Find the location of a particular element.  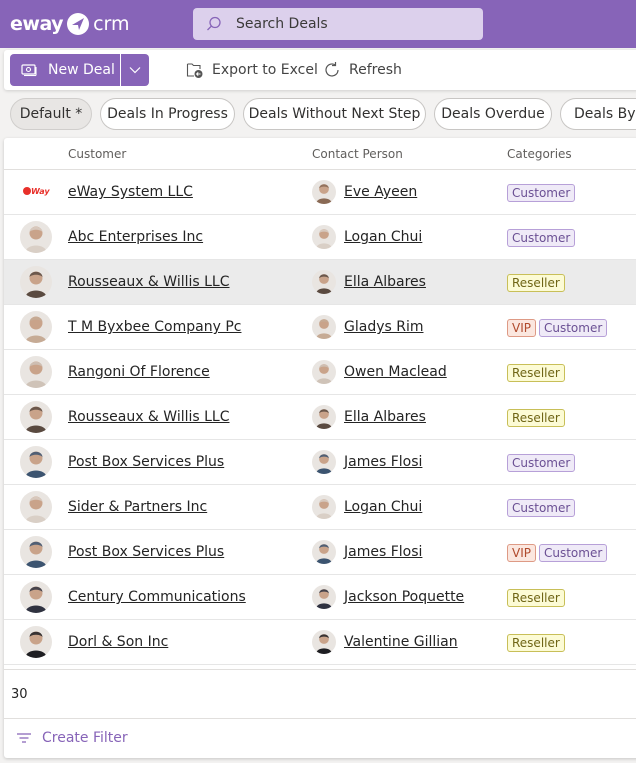

view-tab-deals-overdue: Deals Overdue is located at coordinates (493, 114).